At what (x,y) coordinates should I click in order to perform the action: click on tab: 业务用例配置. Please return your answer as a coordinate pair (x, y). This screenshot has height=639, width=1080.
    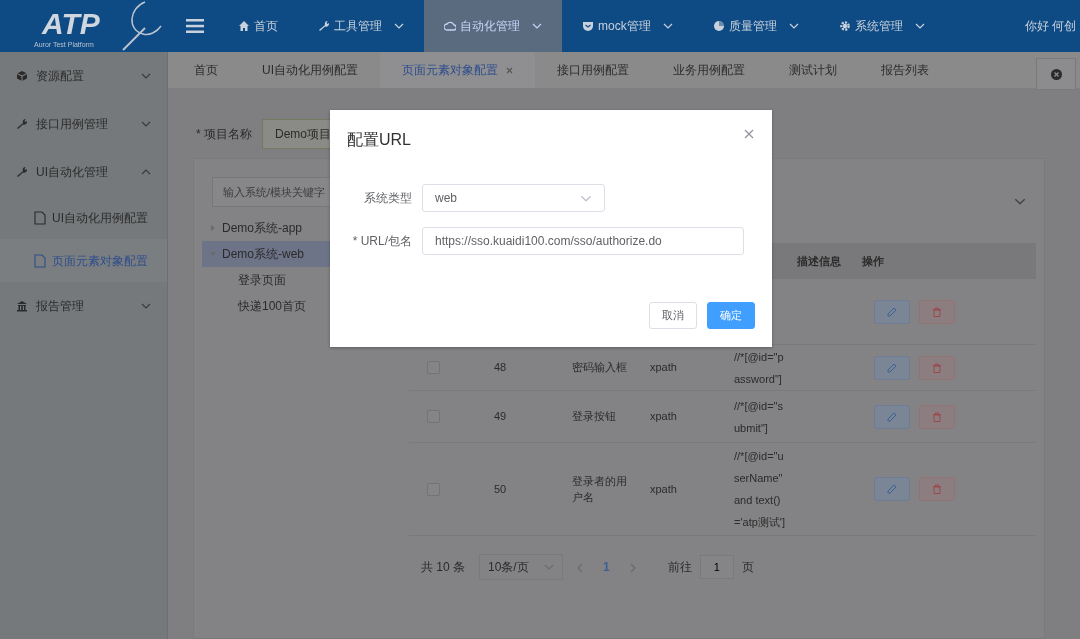
    Looking at the image, I should click on (709, 70).